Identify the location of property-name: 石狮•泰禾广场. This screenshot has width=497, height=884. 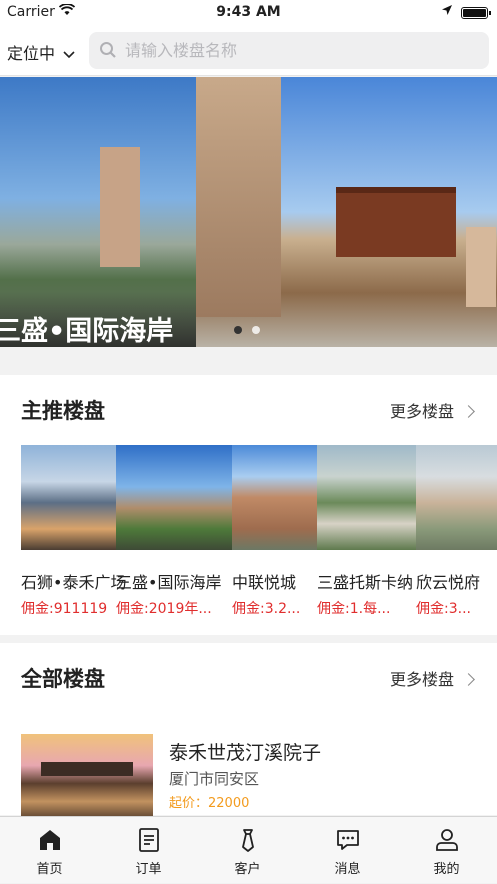
(74, 582).